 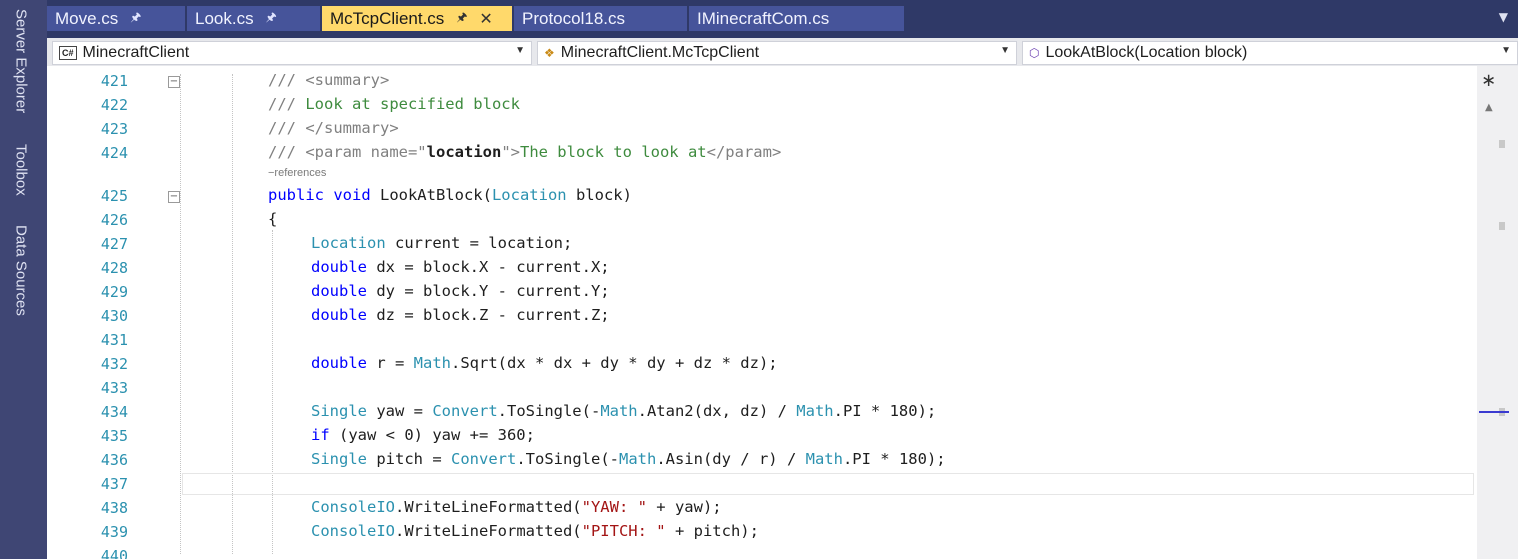 I want to click on code-line: {, so click(x=273, y=219).